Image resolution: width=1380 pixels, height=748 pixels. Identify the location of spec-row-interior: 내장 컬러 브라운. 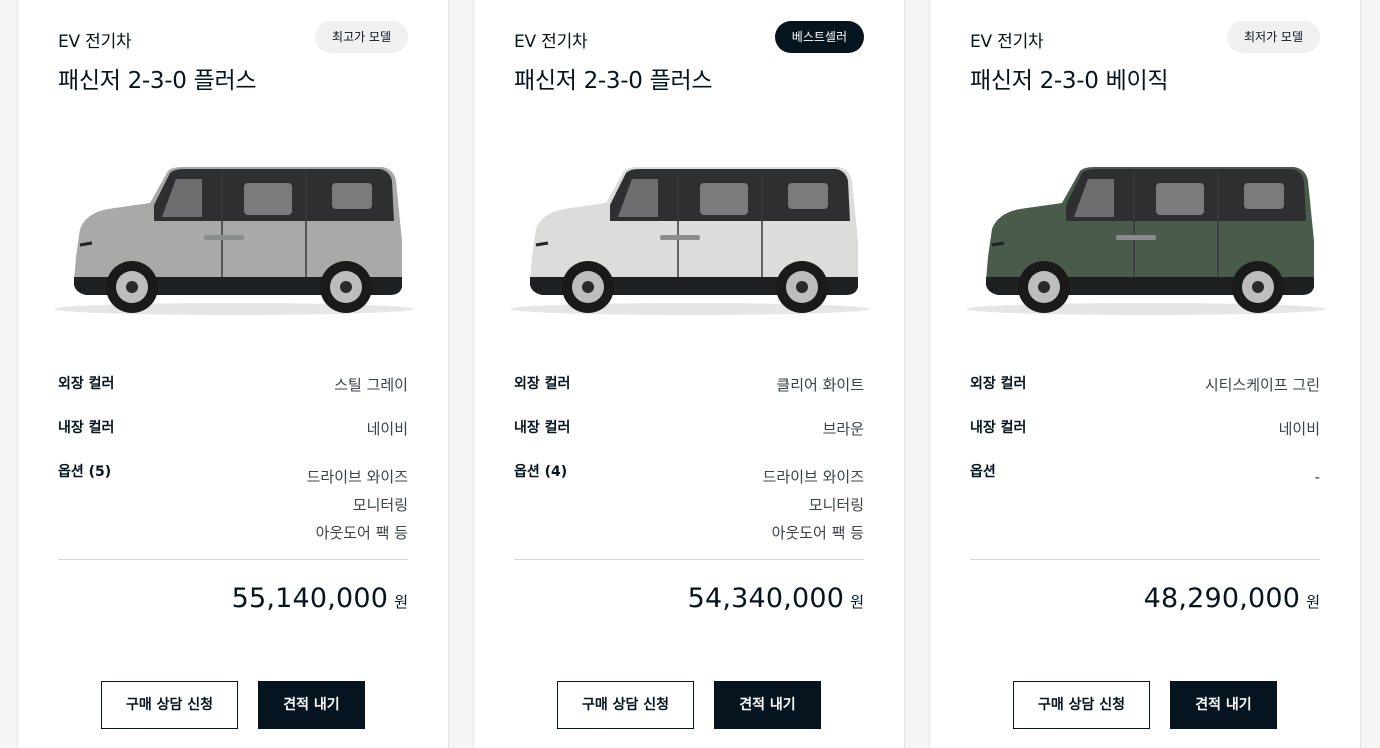
(689, 439).